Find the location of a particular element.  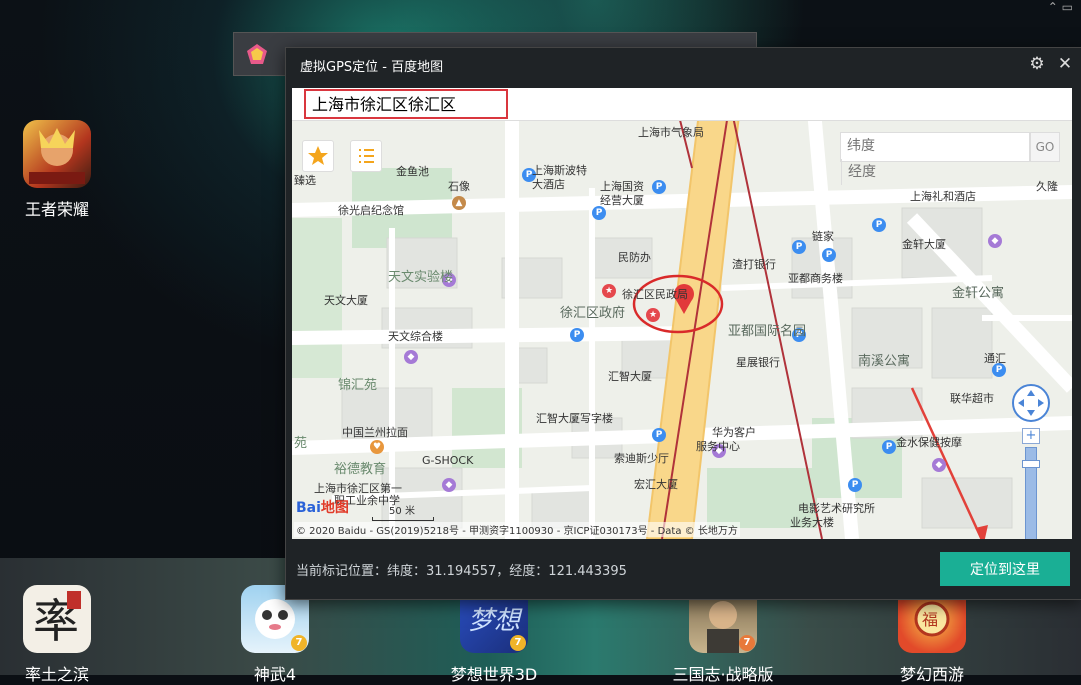

zoom-control: + − is located at coordinates (1031, 483).